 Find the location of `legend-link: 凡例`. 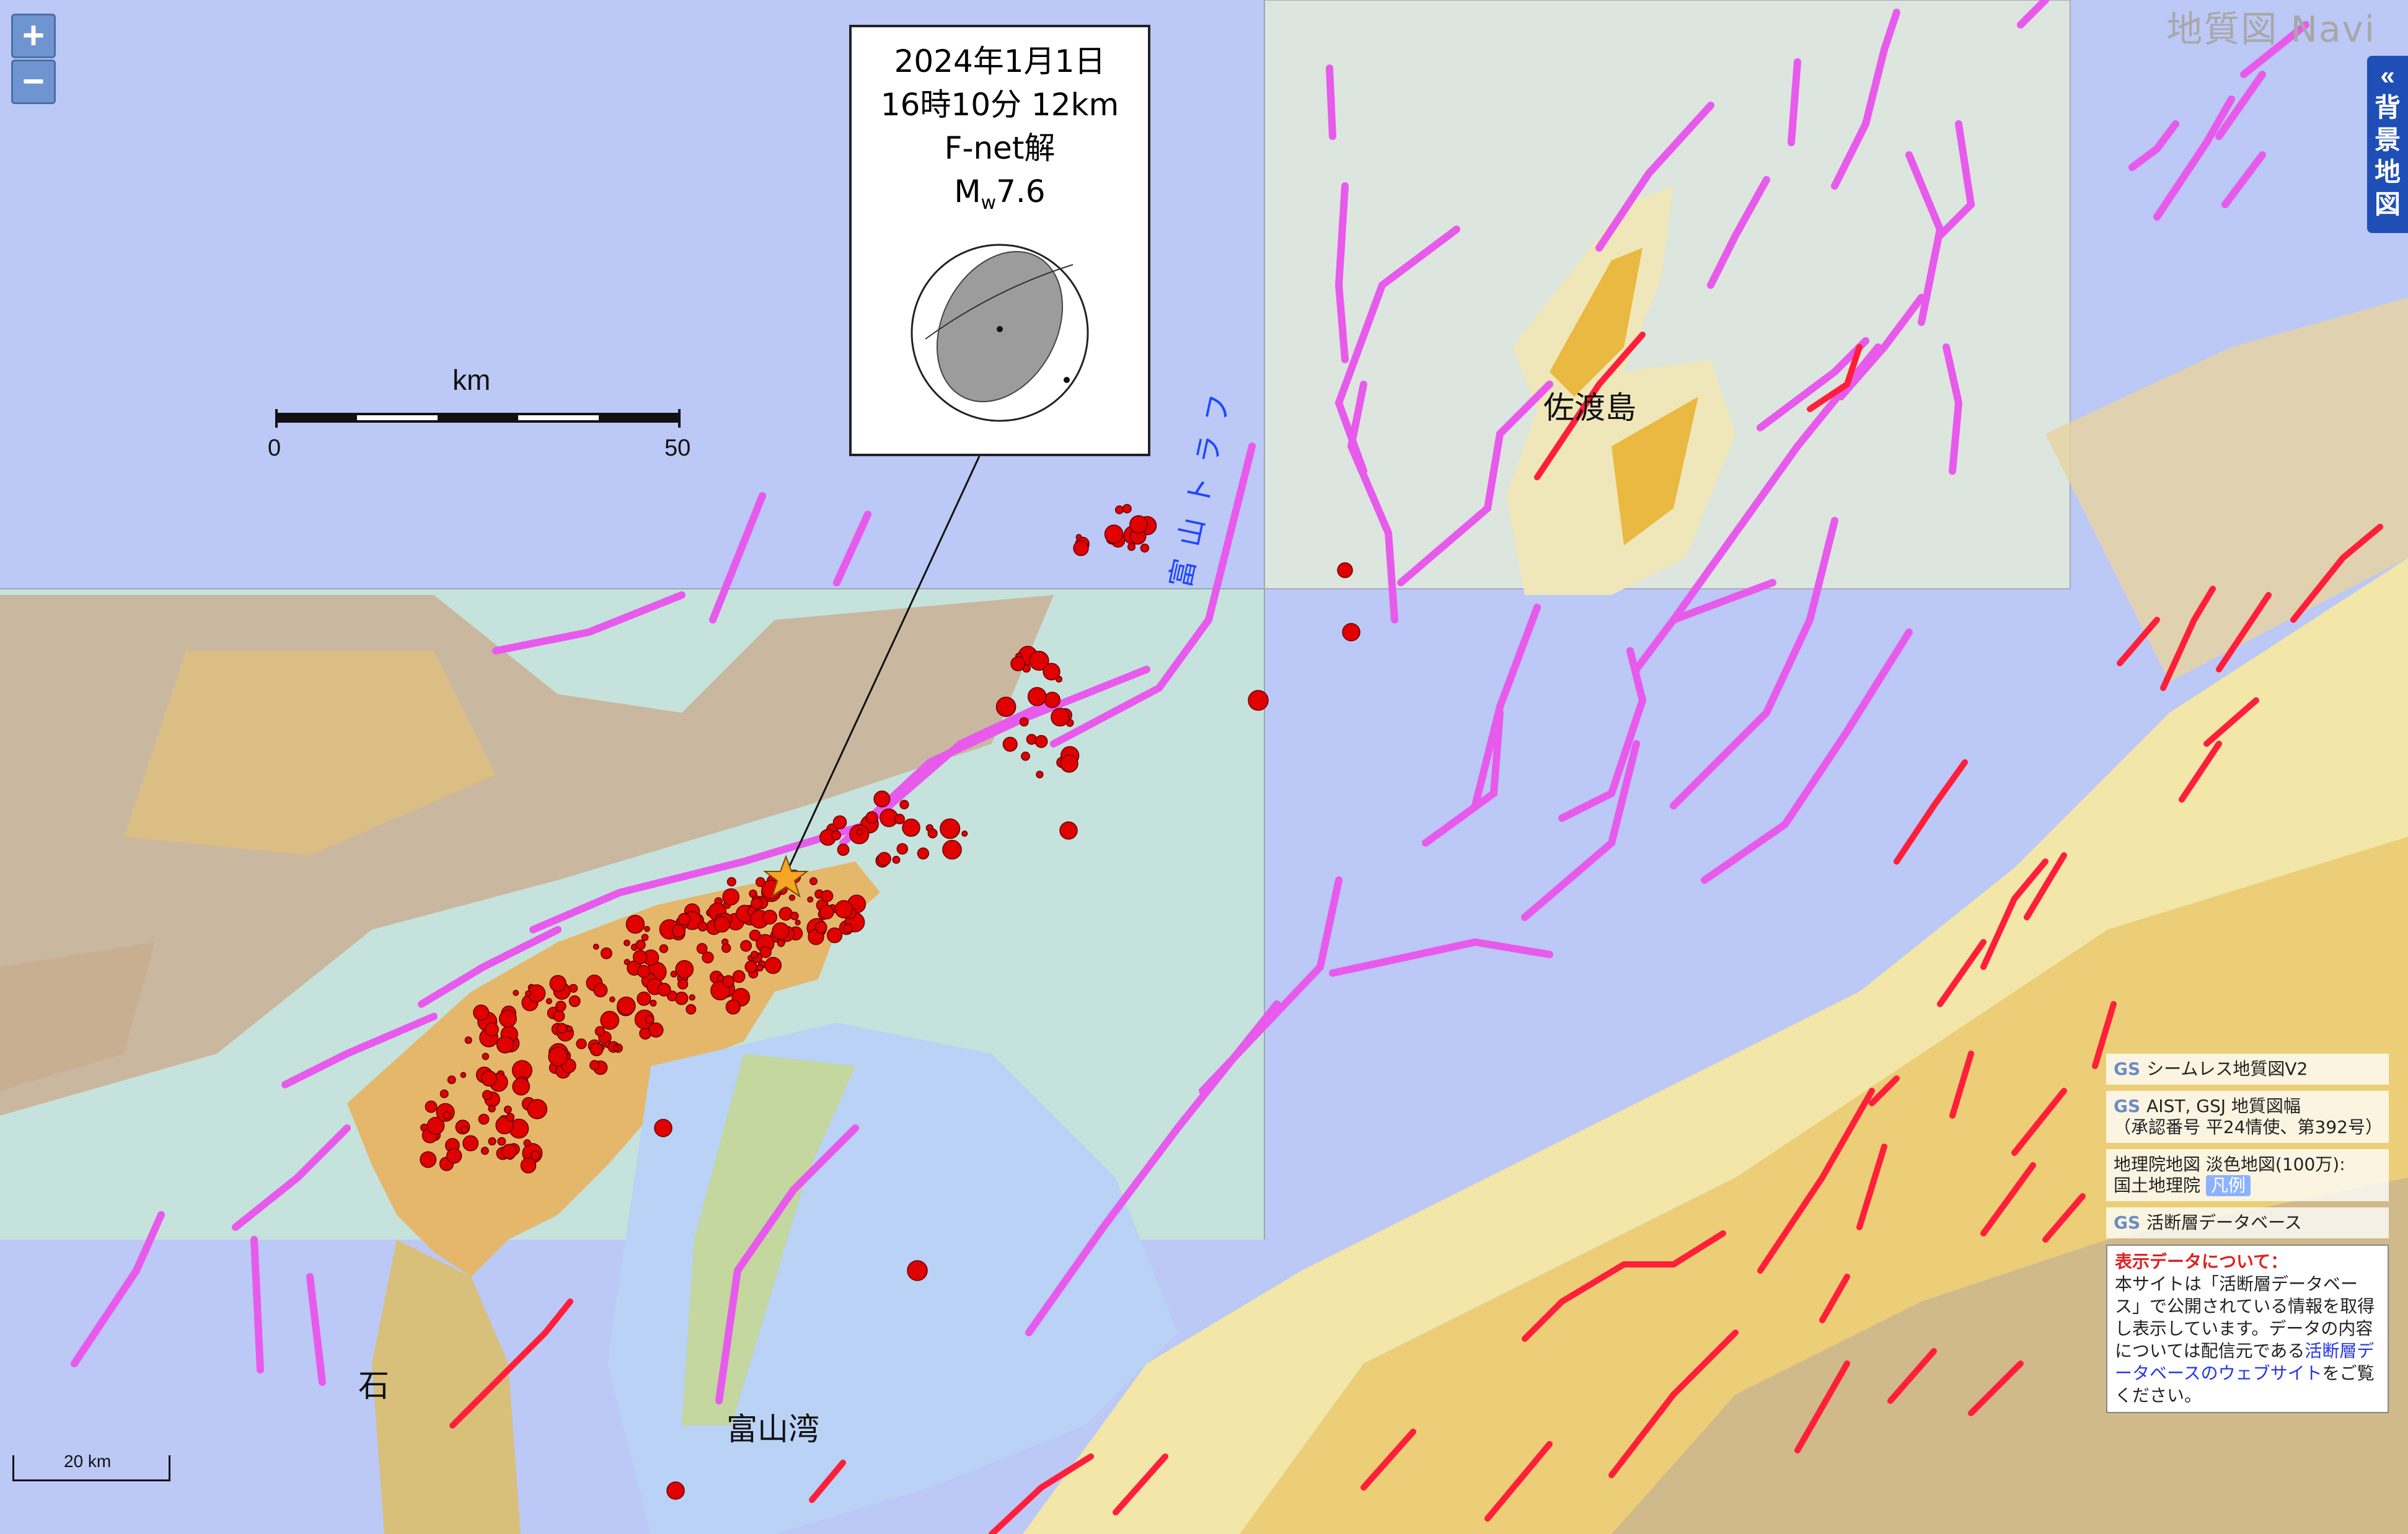

legend-link: 凡例 is located at coordinates (2228, 1185).